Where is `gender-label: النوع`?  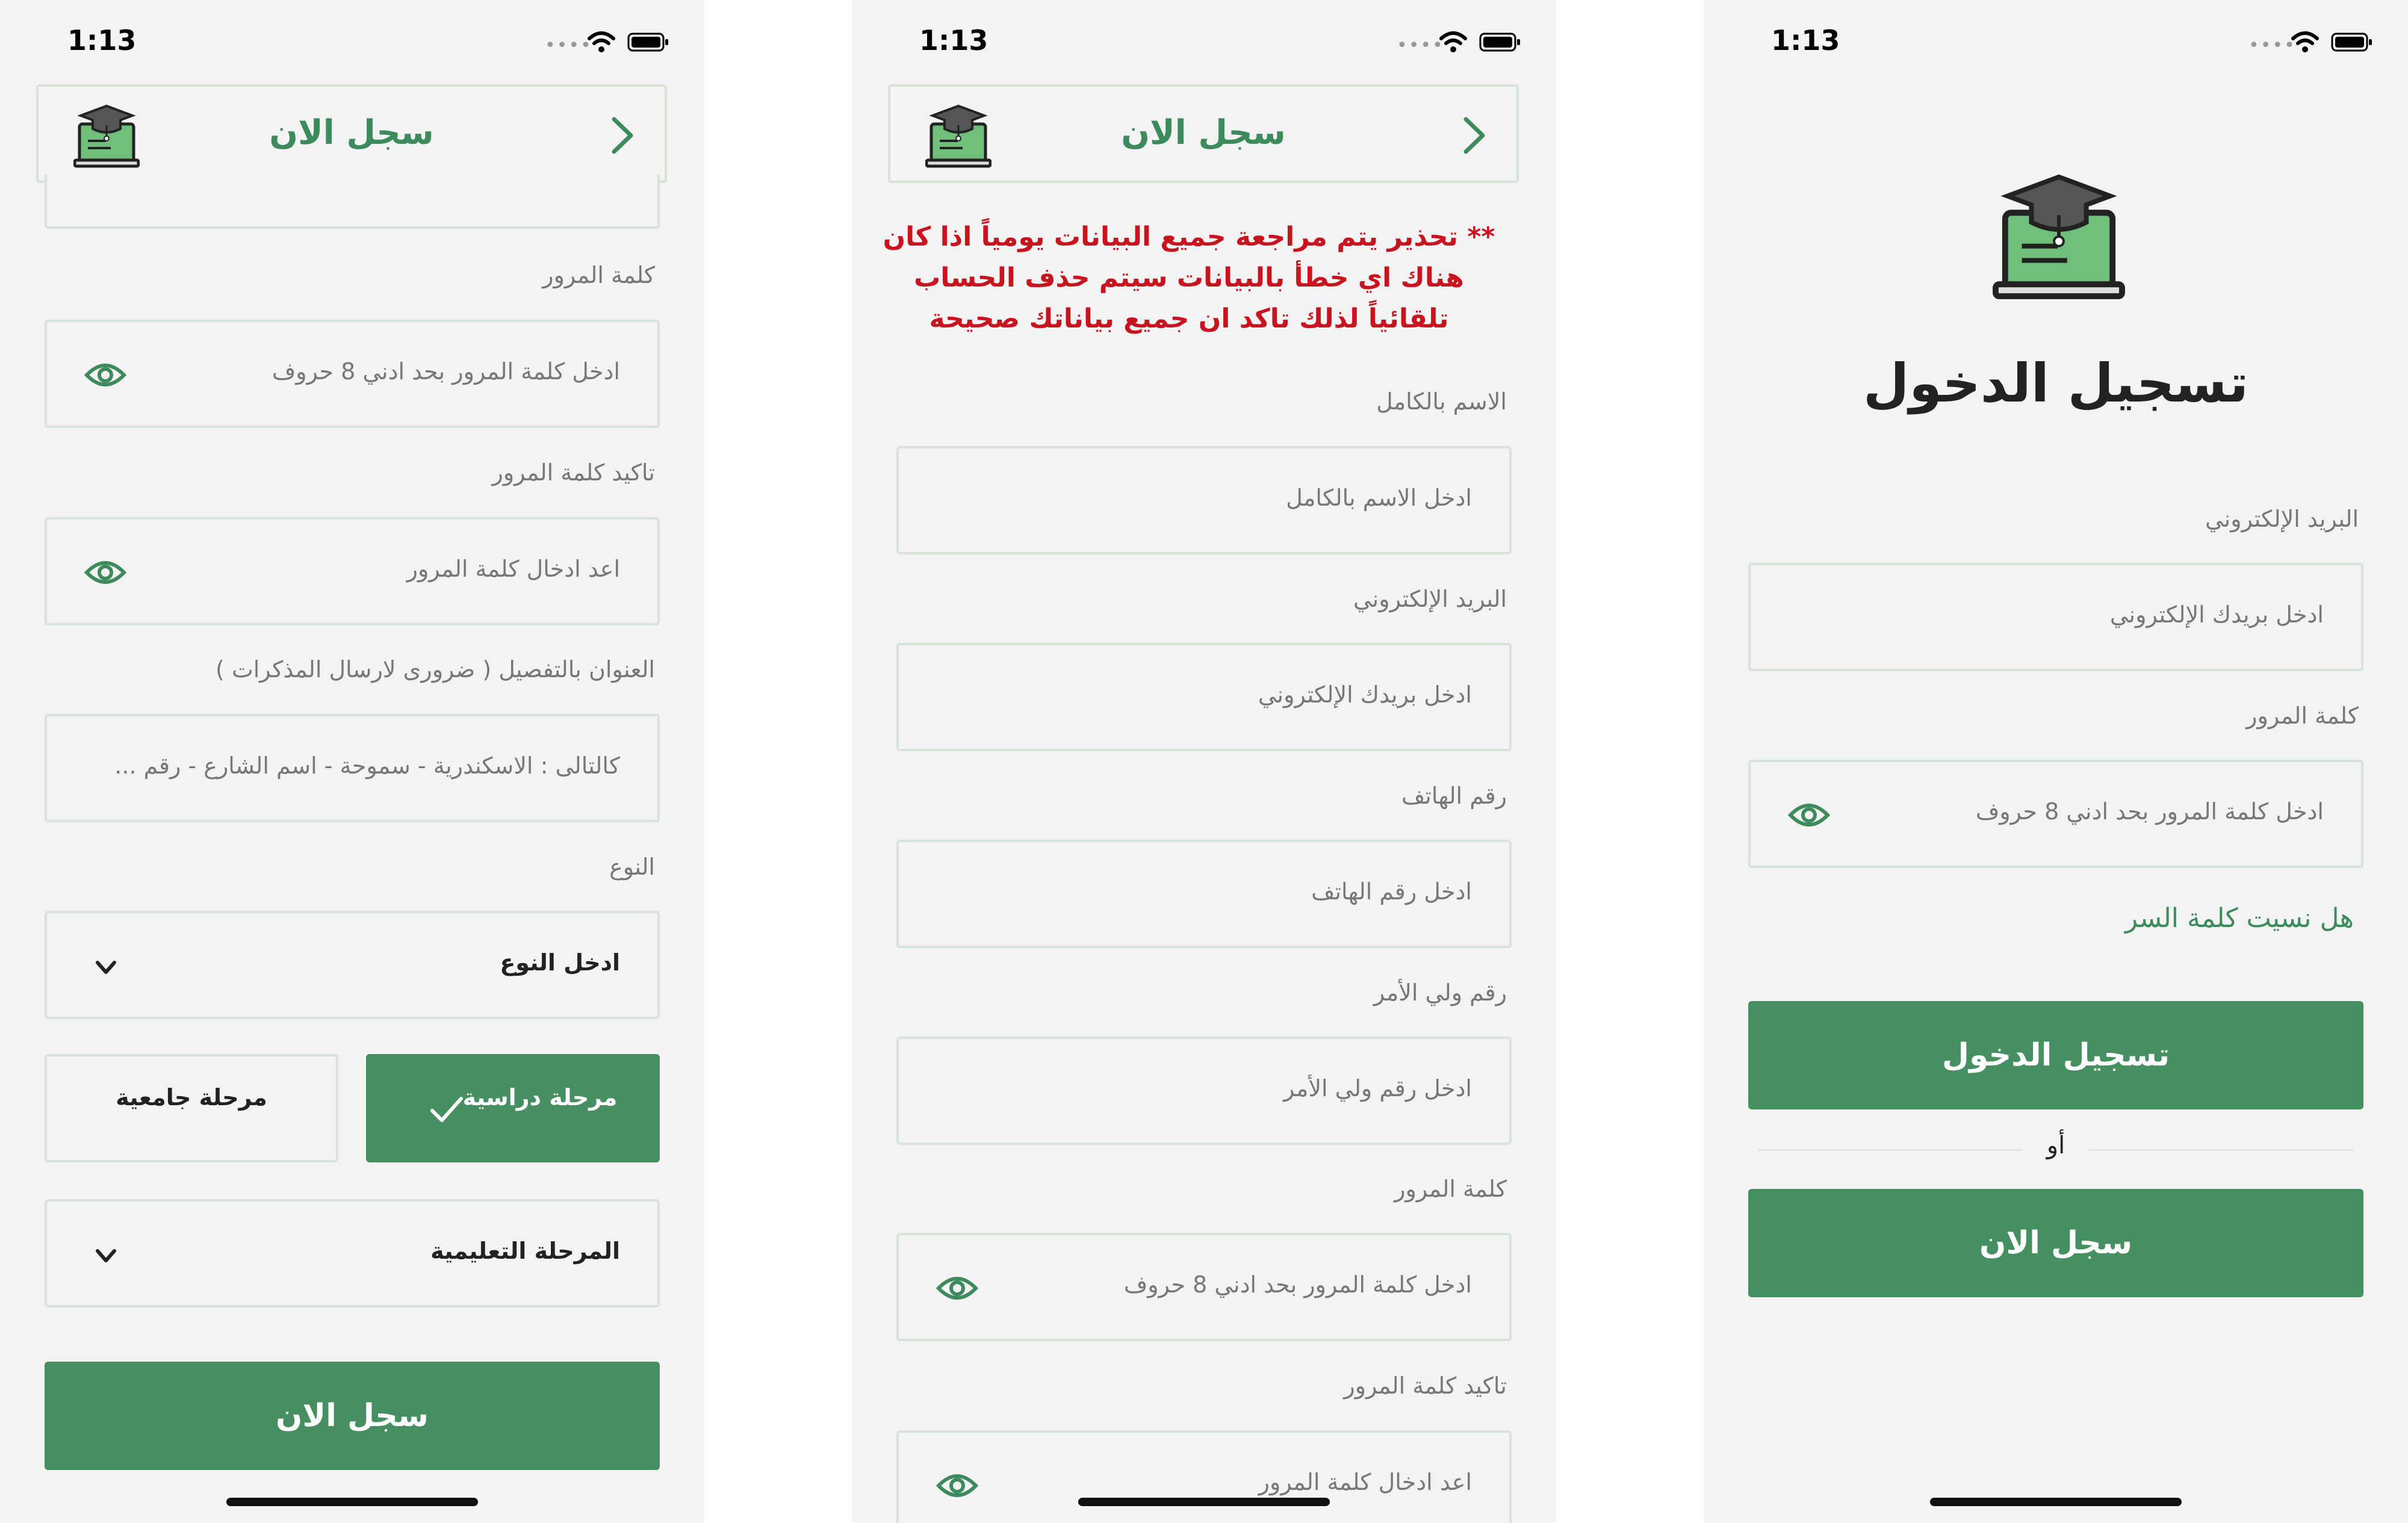
gender-label: النوع is located at coordinates (632, 867).